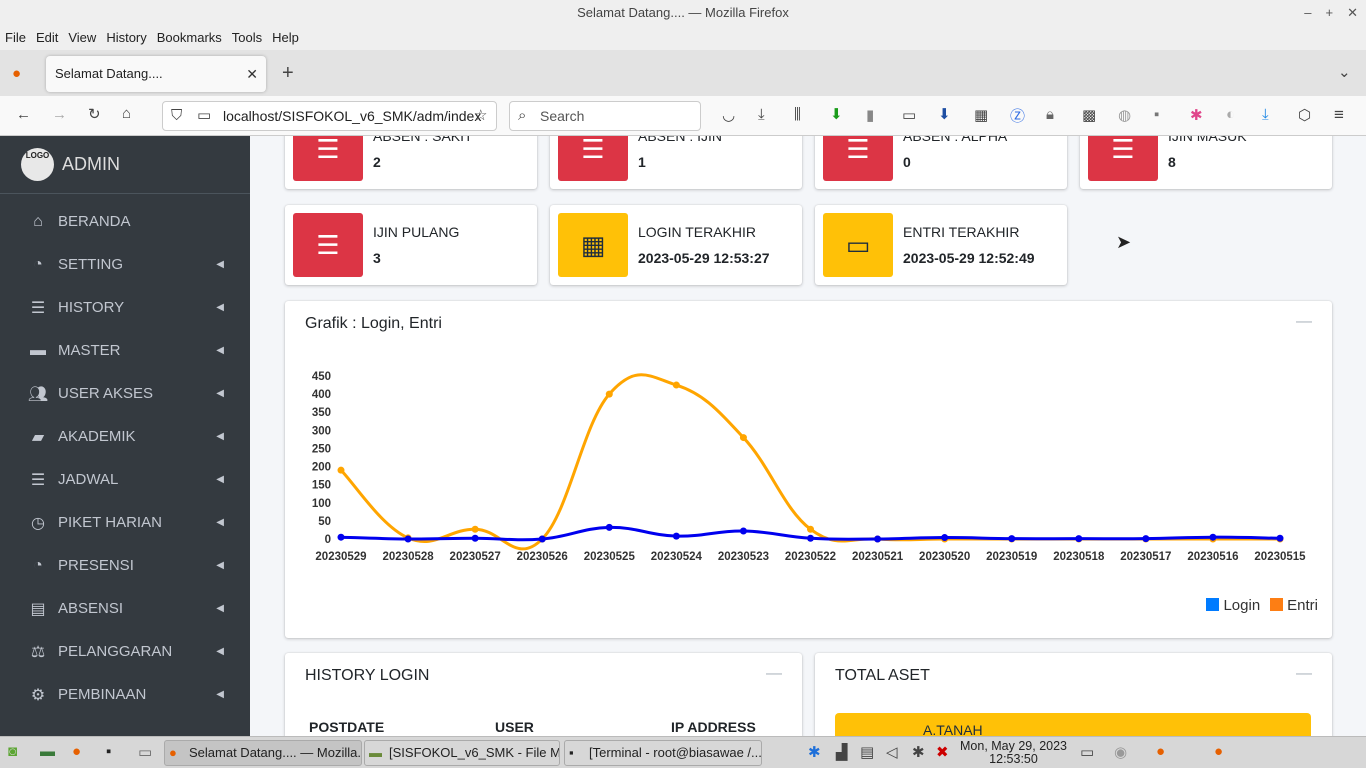  Describe the element at coordinates (82, 38) in the screenshot. I see `menu-view: View` at that location.